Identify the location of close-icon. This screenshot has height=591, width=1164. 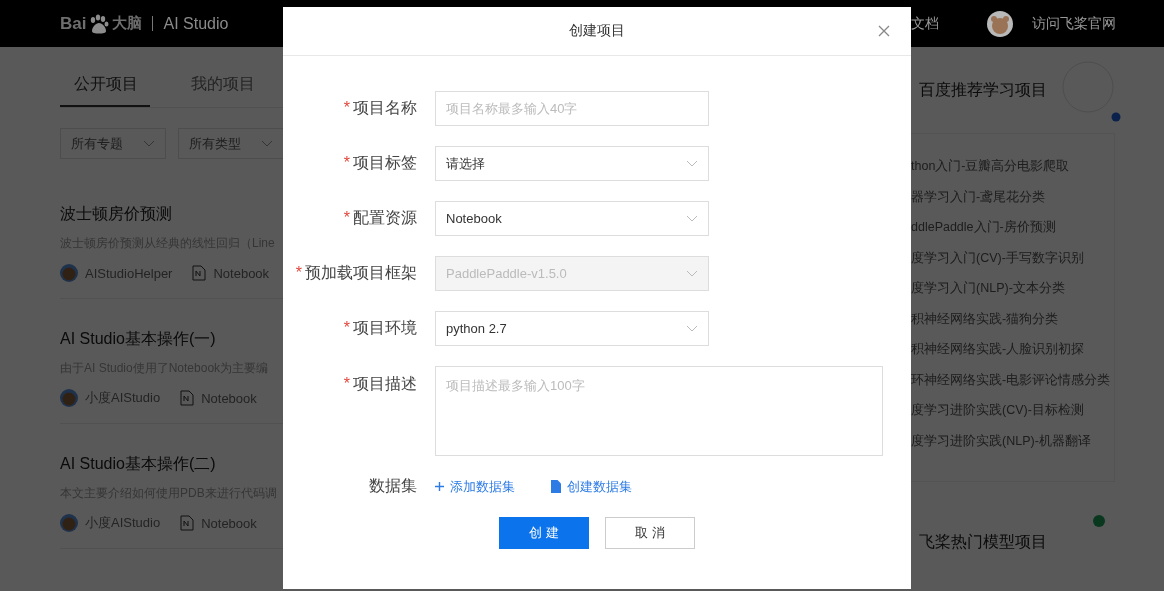
(884, 31).